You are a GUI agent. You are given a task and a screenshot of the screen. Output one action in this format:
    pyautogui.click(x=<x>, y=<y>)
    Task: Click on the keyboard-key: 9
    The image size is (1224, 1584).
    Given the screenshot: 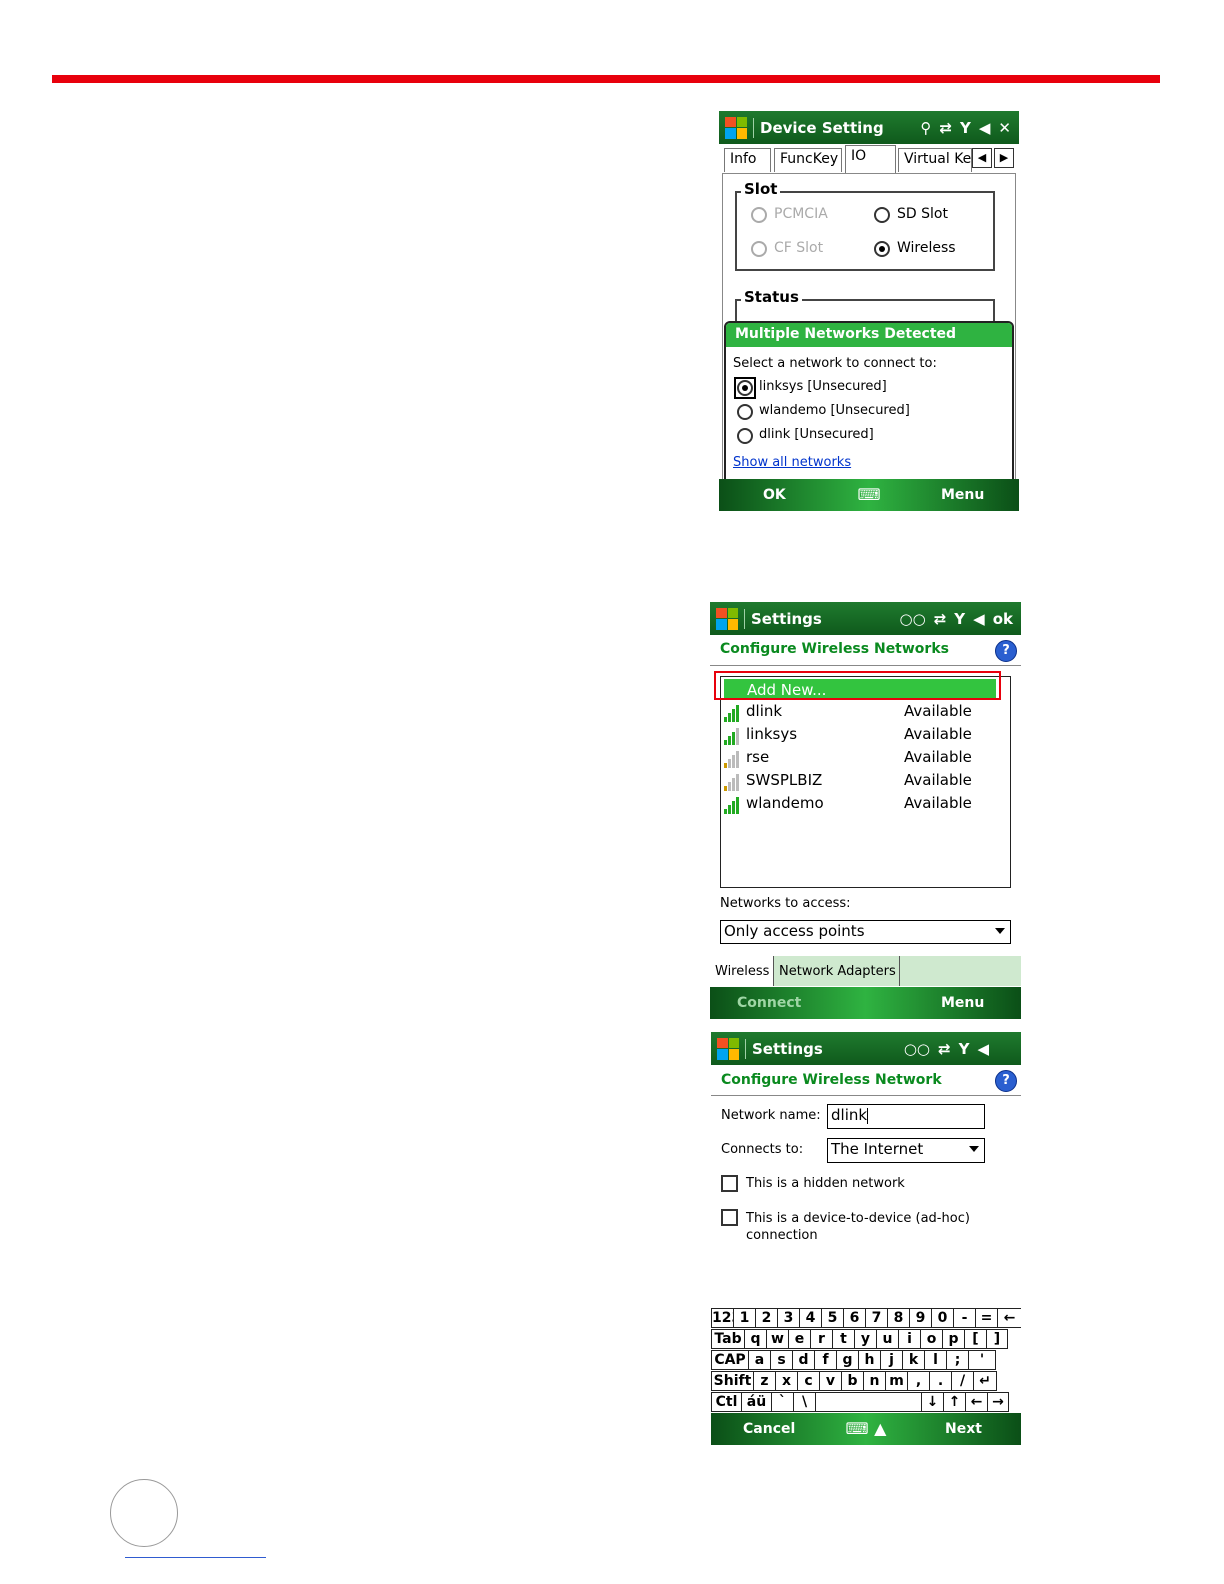 What is the action you would take?
    pyautogui.click(x=920, y=1318)
    